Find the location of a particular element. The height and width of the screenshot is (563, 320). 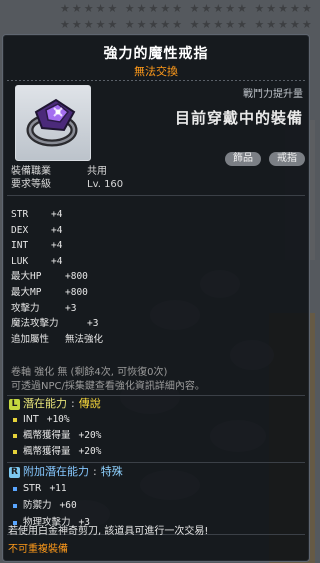

additional-potential-value: +11 is located at coordinates (58, 488).